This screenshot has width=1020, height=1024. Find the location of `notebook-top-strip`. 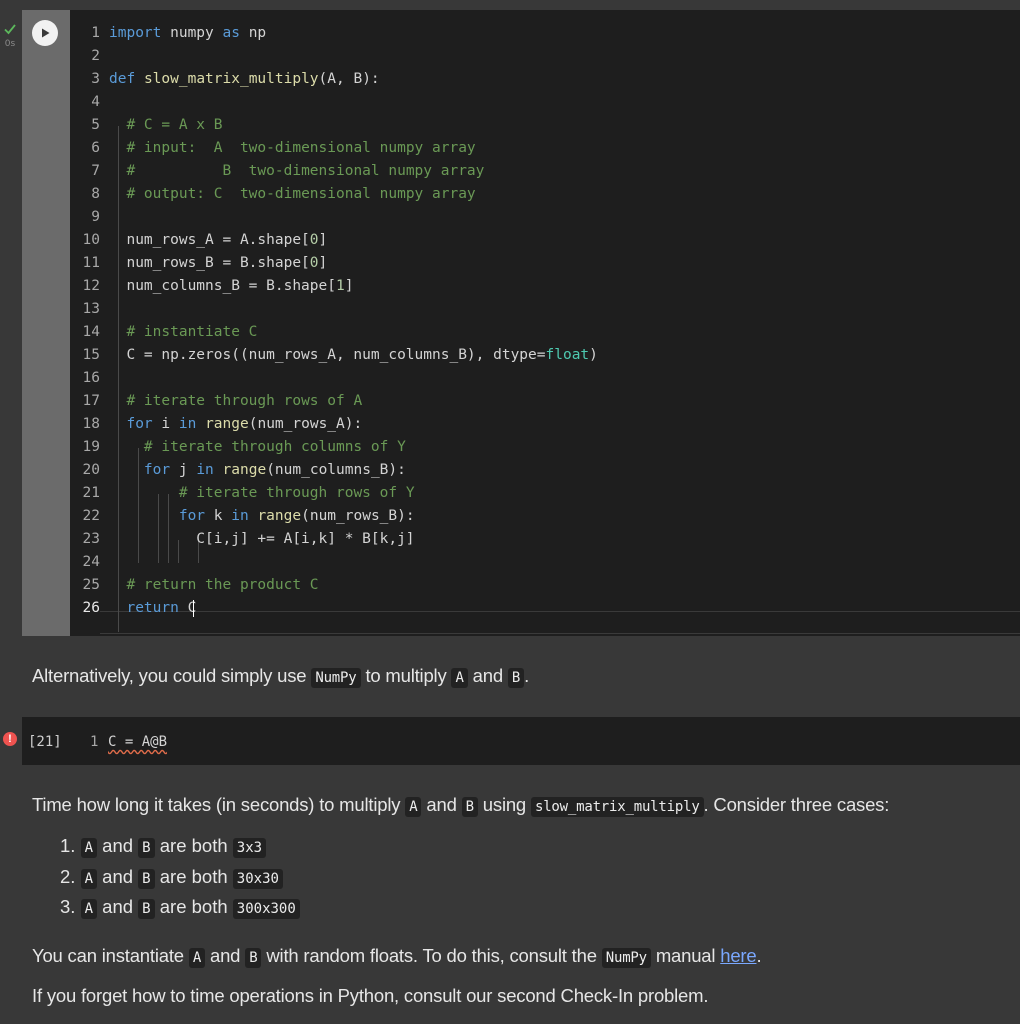

notebook-top-strip is located at coordinates (510, 5).